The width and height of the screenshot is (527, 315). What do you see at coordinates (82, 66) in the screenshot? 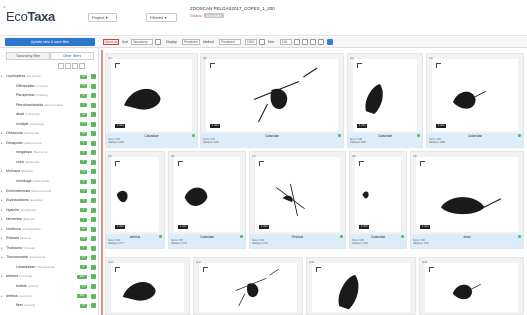
I see `sort-icon` at bounding box center [82, 66].